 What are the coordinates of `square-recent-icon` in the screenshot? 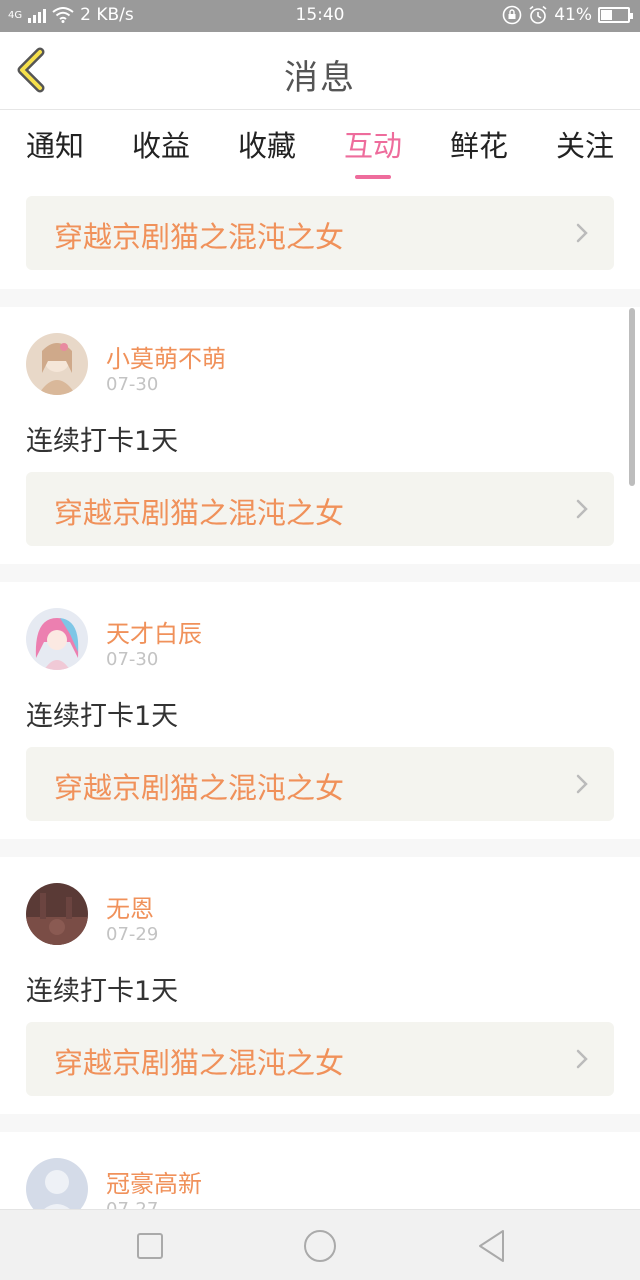 It's located at (150, 1246).